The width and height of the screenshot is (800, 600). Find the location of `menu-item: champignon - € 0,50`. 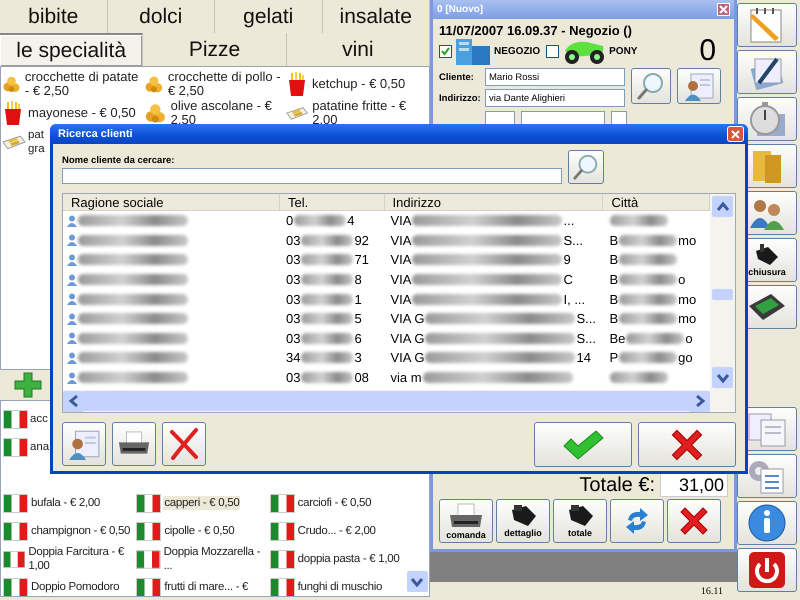

menu-item: champignon - € 0,50 is located at coordinates (81, 531).